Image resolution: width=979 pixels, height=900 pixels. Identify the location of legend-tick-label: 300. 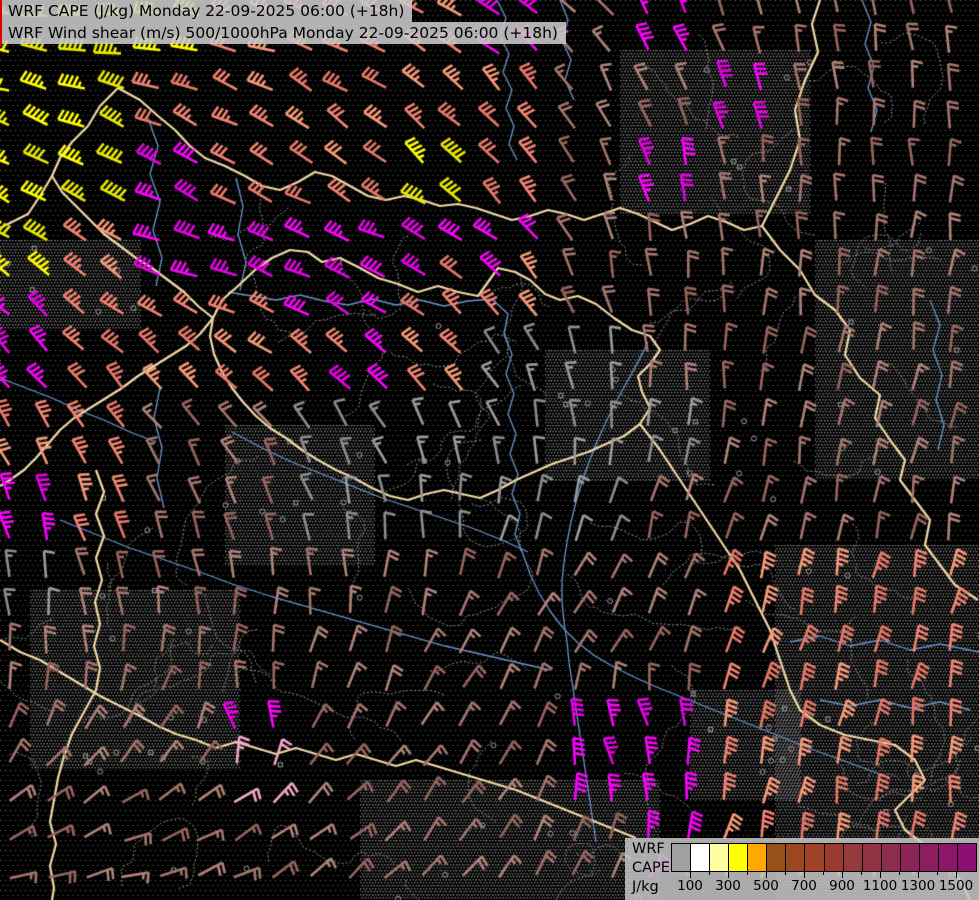
(728, 886).